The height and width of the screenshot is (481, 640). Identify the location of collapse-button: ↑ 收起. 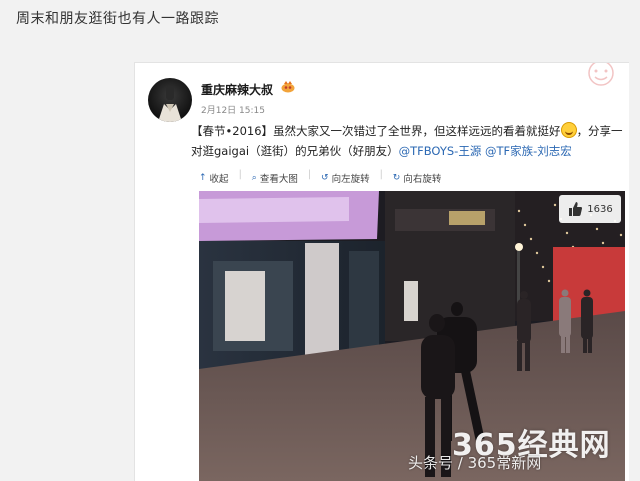
(214, 178).